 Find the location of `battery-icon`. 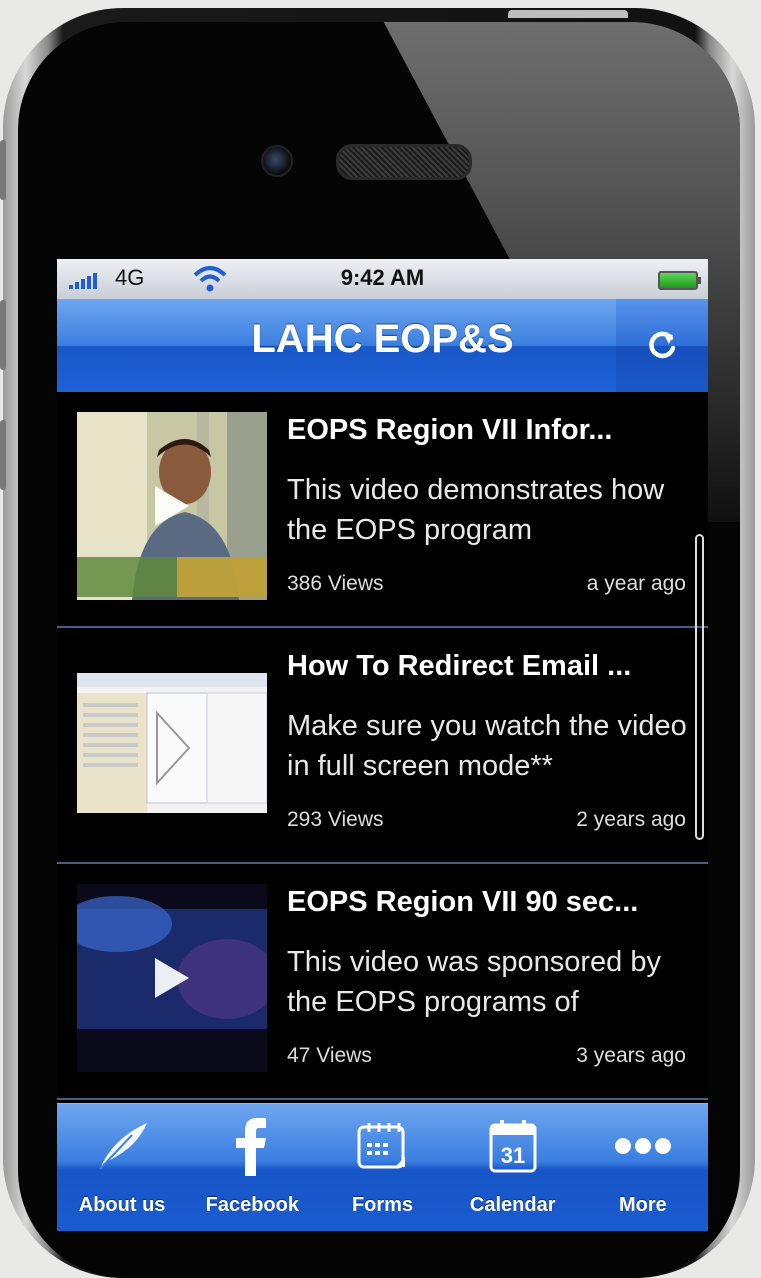

battery-icon is located at coordinates (679, 280).